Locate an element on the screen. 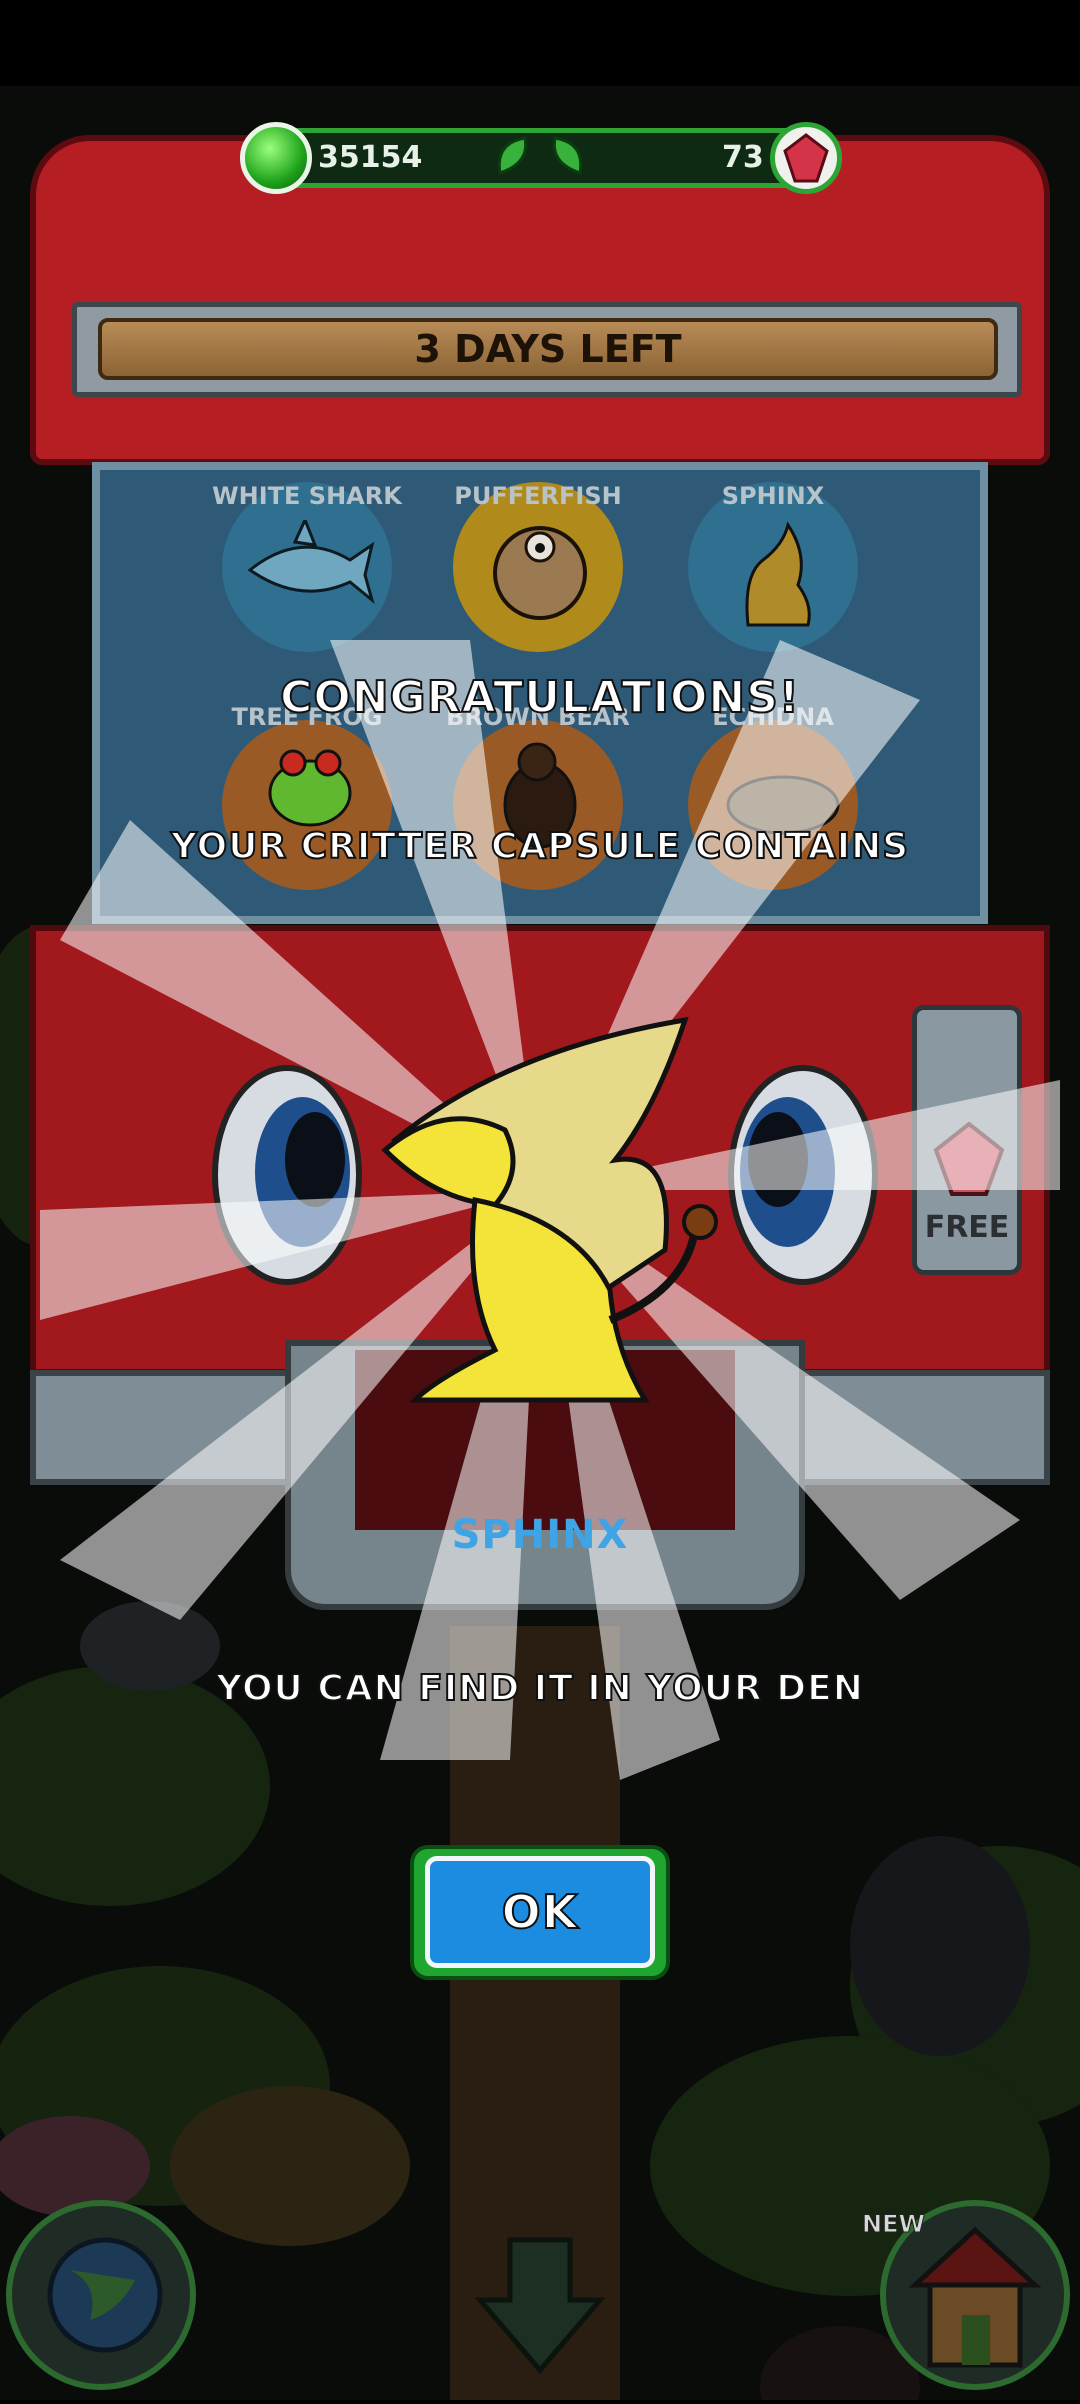 The image size is (1080, 2404). sphinx-reward-icon is located at coordinates (549, 1209).